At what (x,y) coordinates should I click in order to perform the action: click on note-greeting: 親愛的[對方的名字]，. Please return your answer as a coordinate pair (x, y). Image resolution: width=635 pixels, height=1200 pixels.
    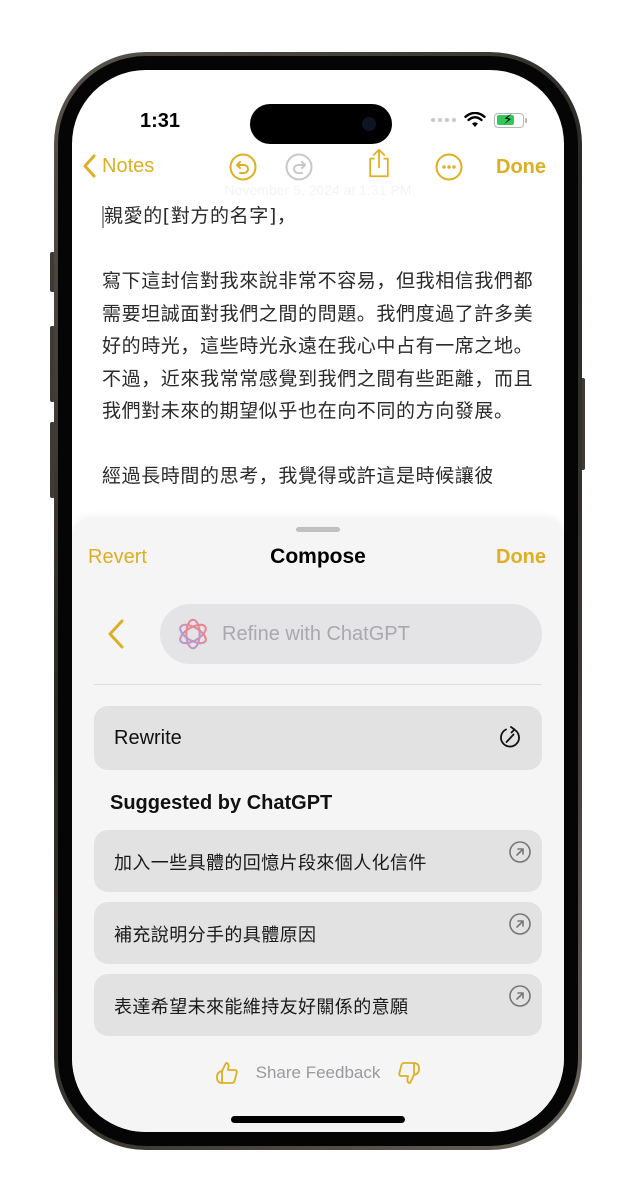
    Looking at the image, I should click on (200, 216).